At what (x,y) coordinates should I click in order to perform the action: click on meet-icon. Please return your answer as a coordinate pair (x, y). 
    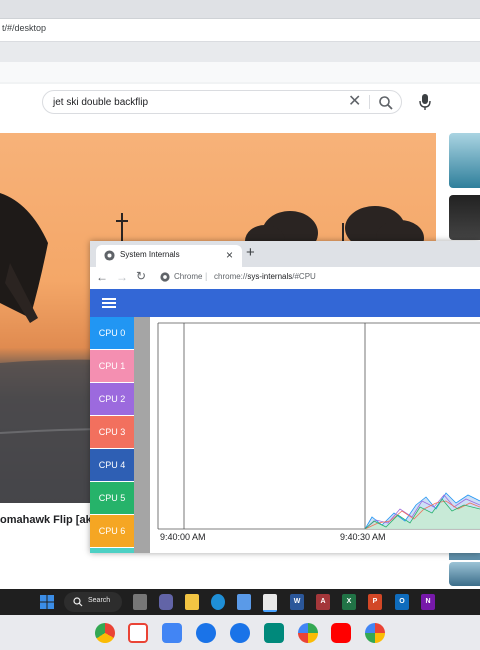
    Looking at the image, I should click on (274, 633).